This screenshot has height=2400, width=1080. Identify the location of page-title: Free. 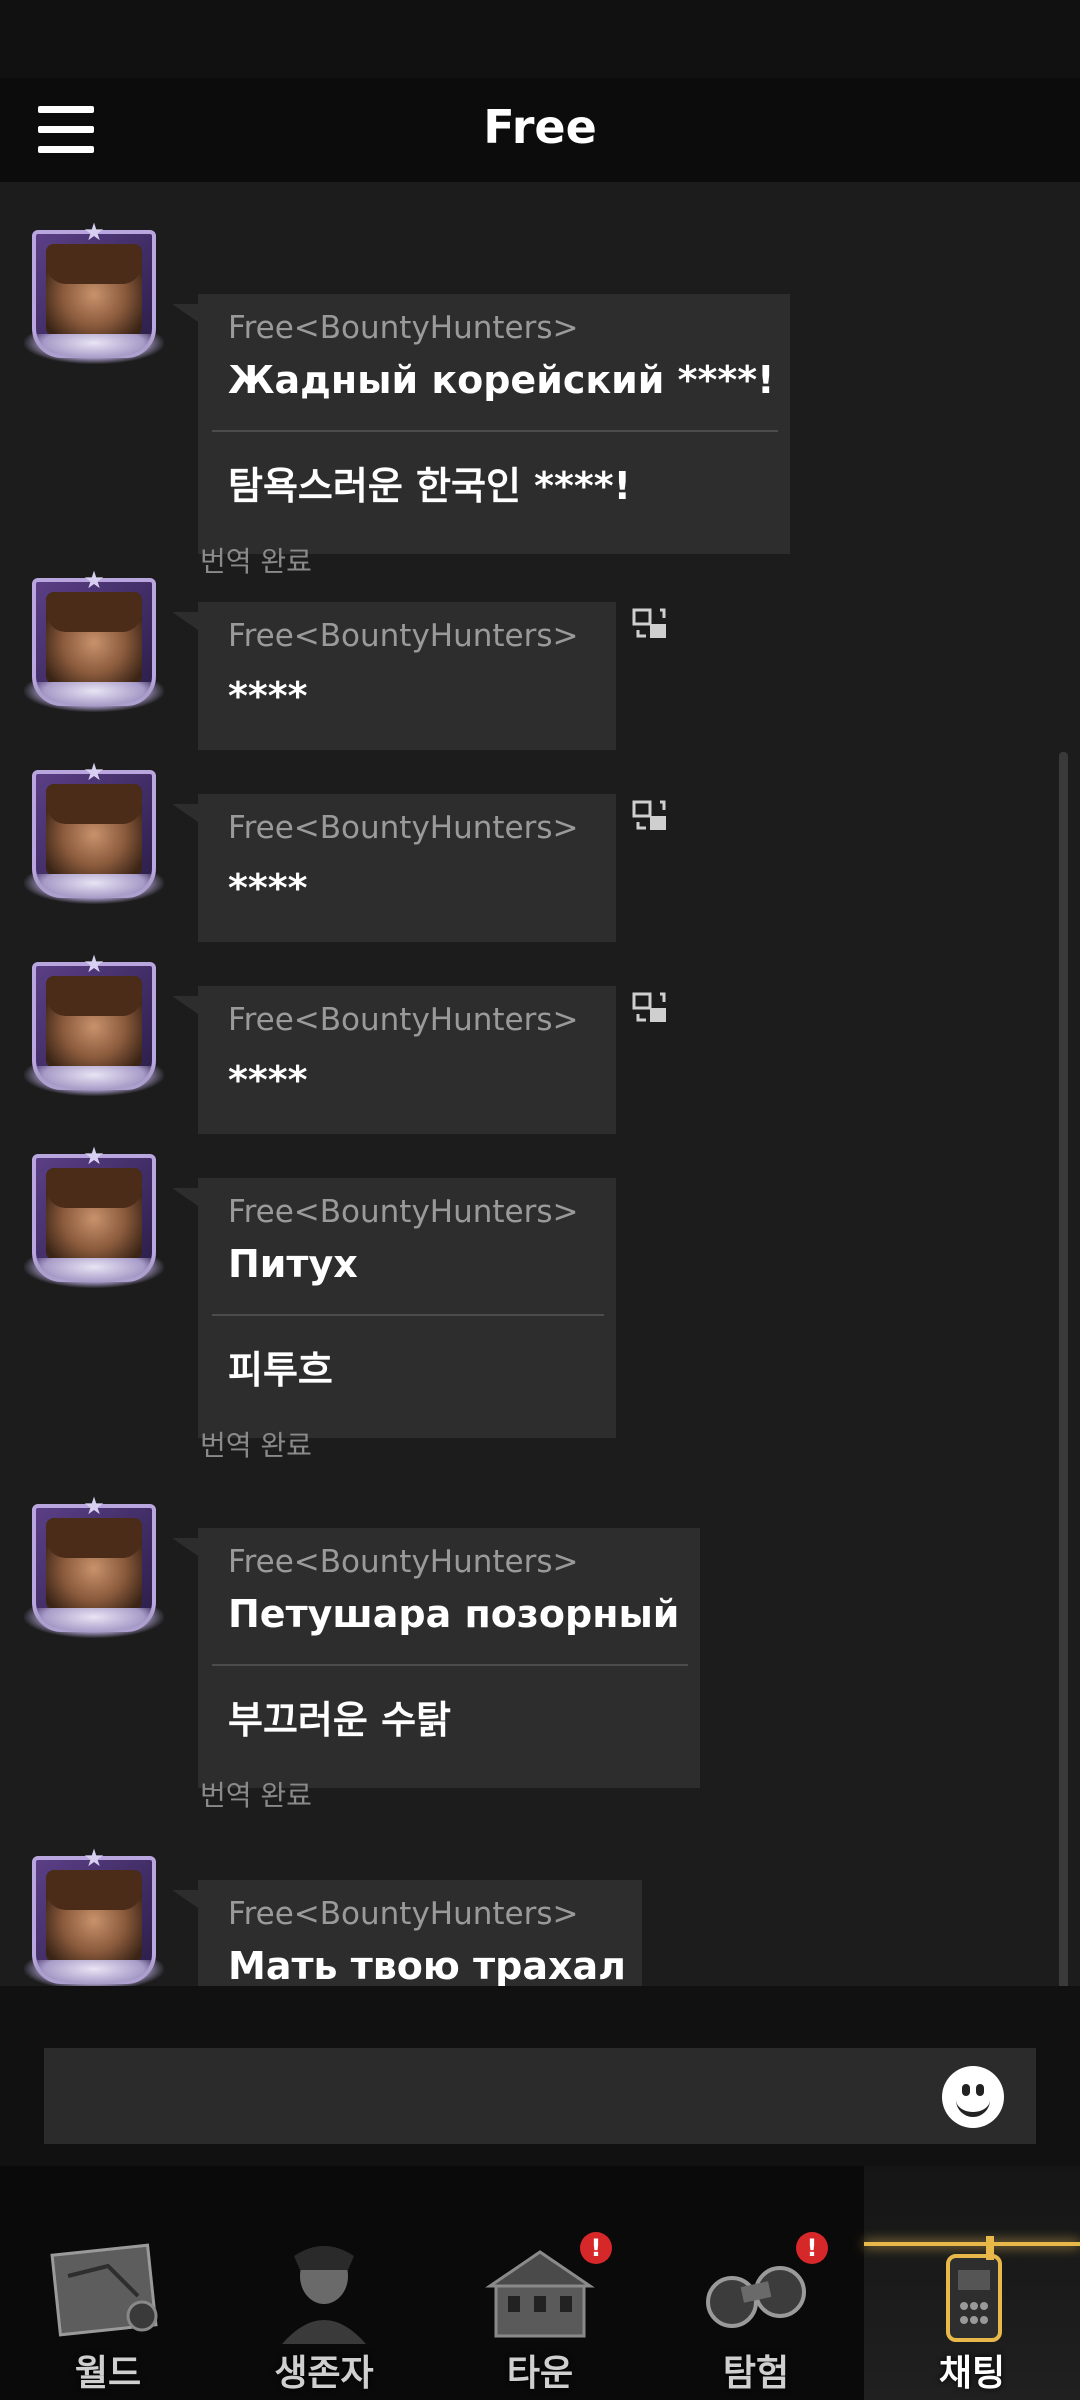
(540, 127).